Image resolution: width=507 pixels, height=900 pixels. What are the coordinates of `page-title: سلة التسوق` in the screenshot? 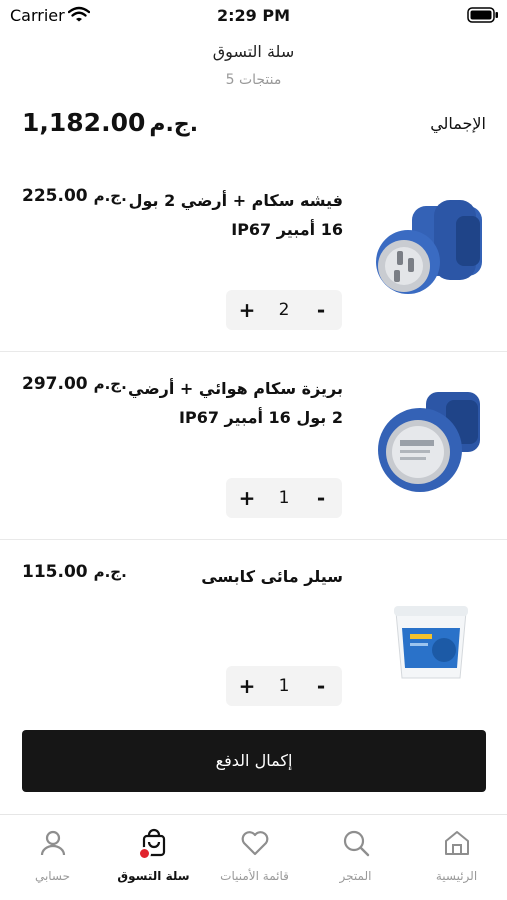 It's located at (253, 51).